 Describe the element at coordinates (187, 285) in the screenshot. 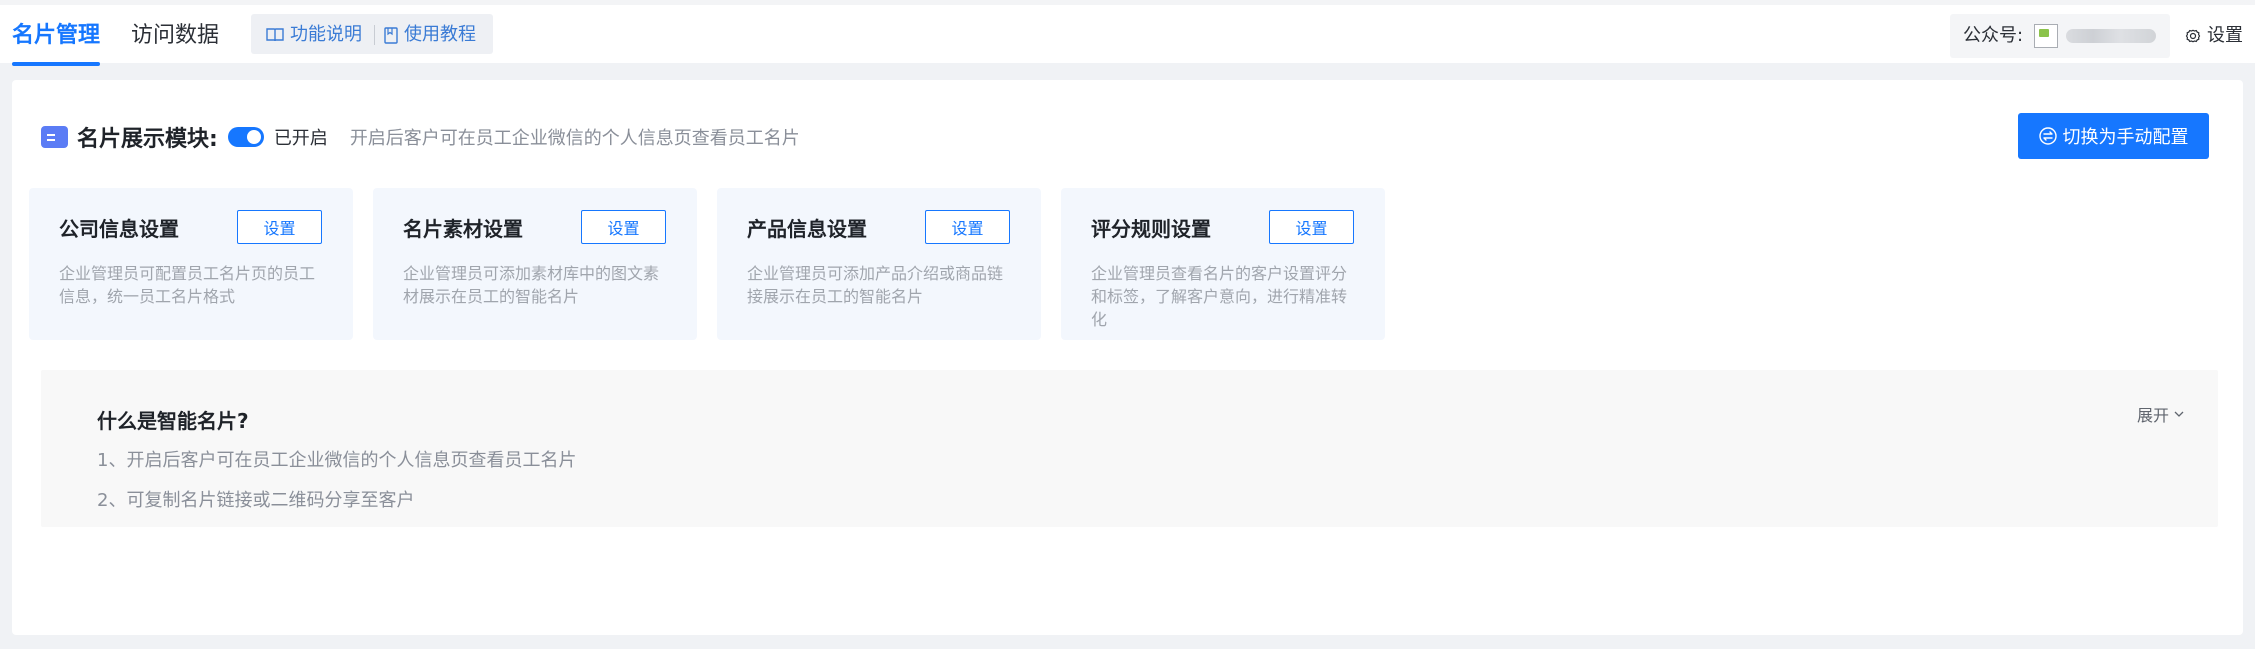

I see `card-description: 企业管理员可配置员工名片页的员工信息，统一员工名片格式` at that location.